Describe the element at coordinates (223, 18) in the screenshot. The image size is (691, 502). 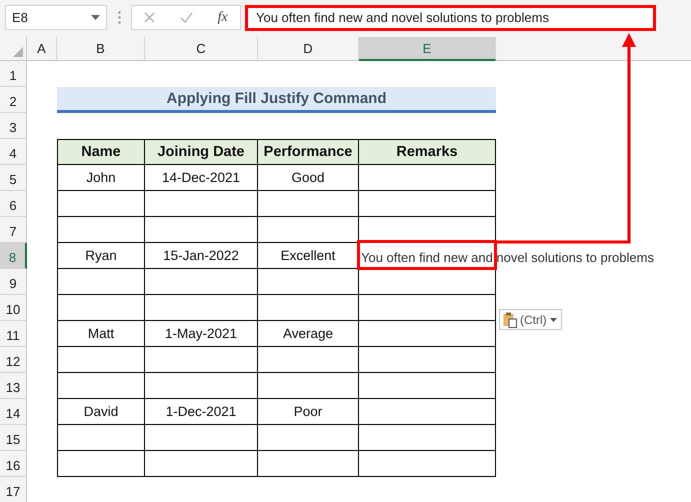
I see `function-button: fx` at that location.